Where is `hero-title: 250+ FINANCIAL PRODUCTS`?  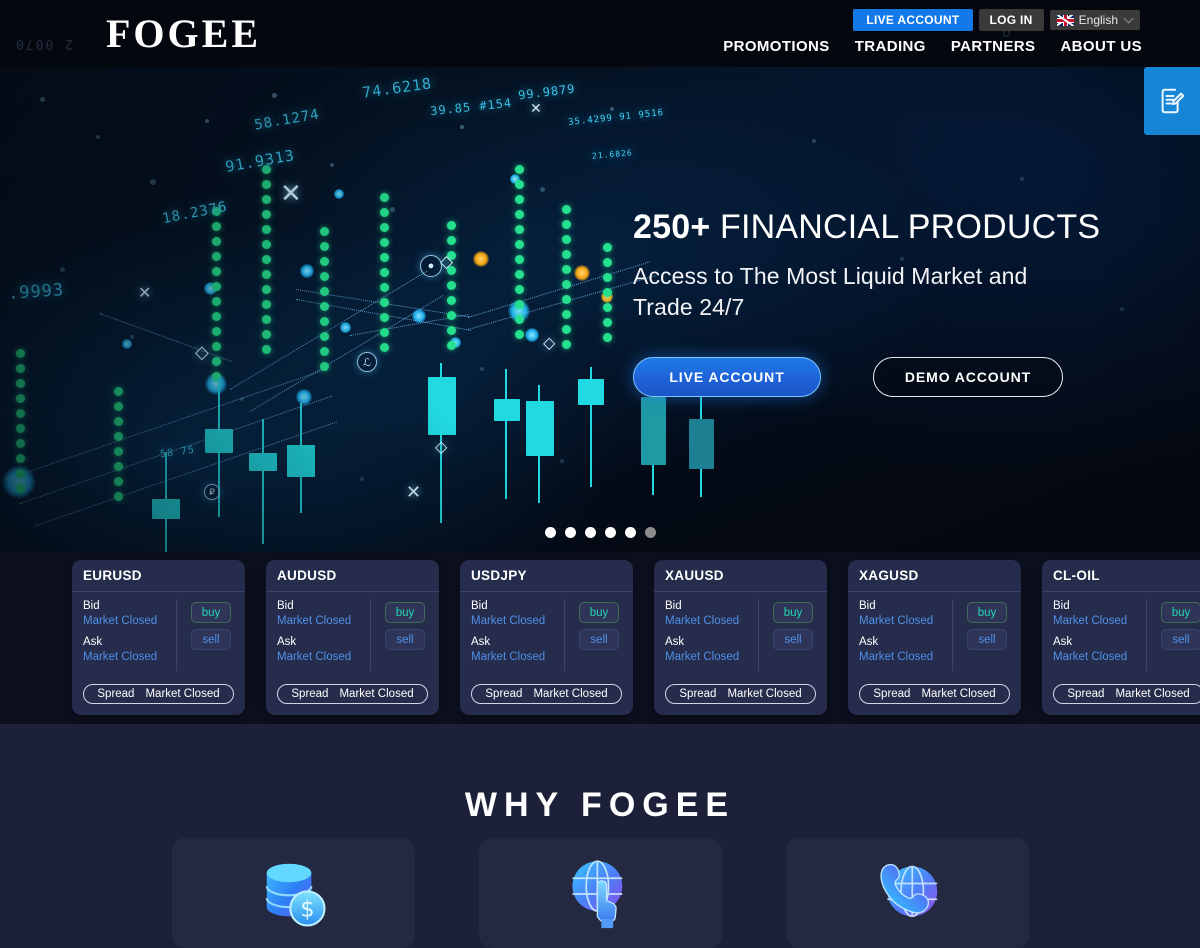
hero-title: 250+ FINANCIAL PRODUCTS is located at coordinates (893, 227).